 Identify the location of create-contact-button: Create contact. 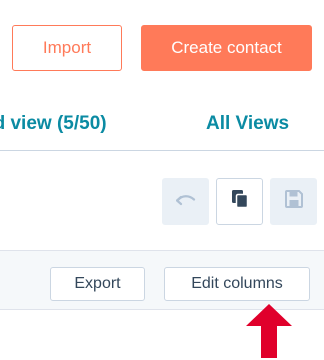
(226, 48).